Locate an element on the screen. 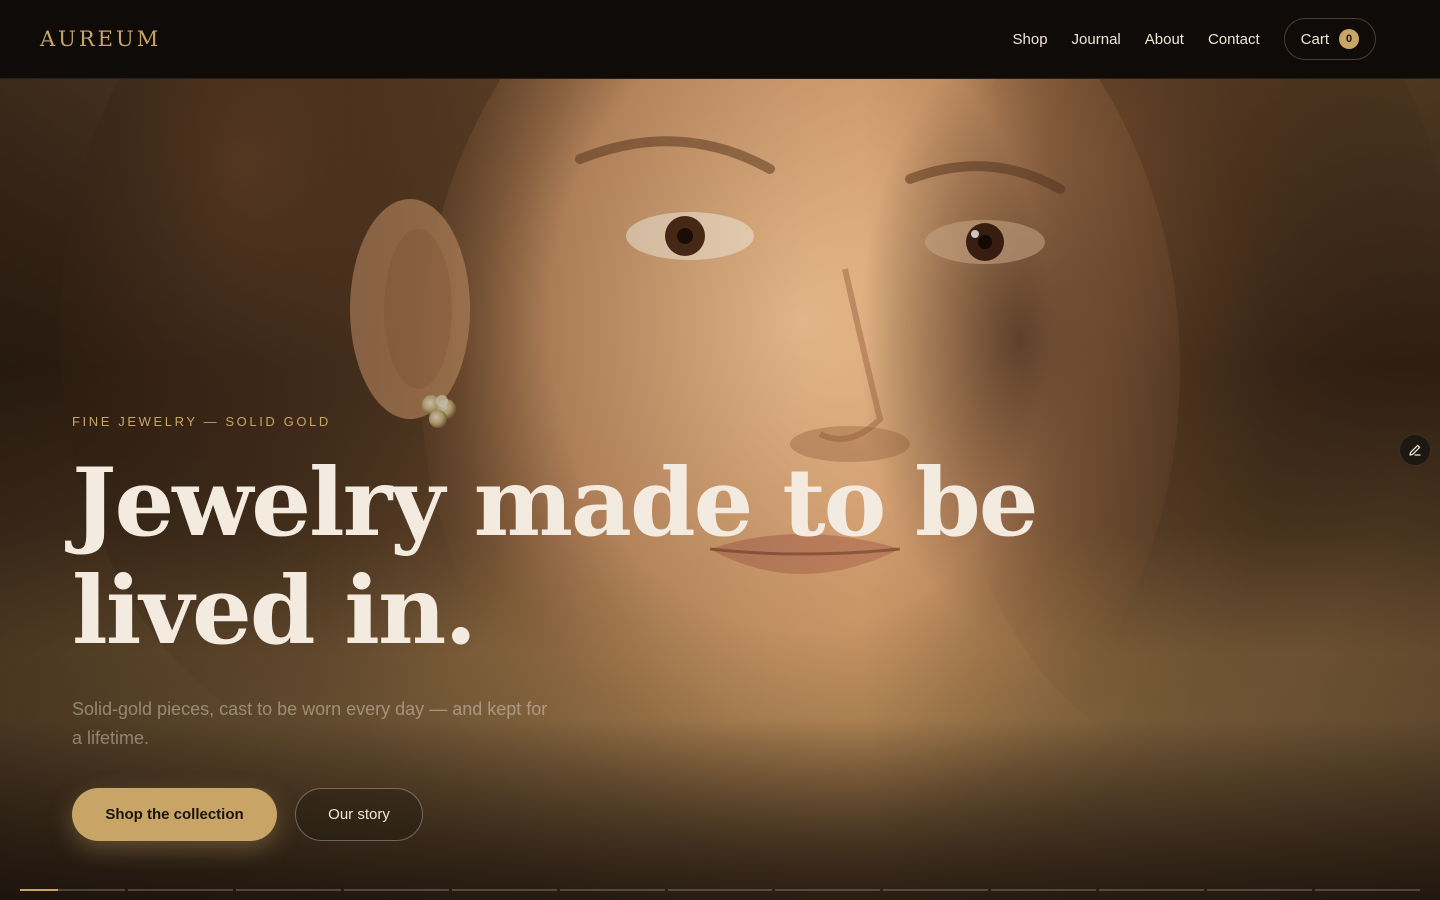 The width and height of the screenshot is (1440, 900). slide-indicator-fill is located at coordinates (39, 890).